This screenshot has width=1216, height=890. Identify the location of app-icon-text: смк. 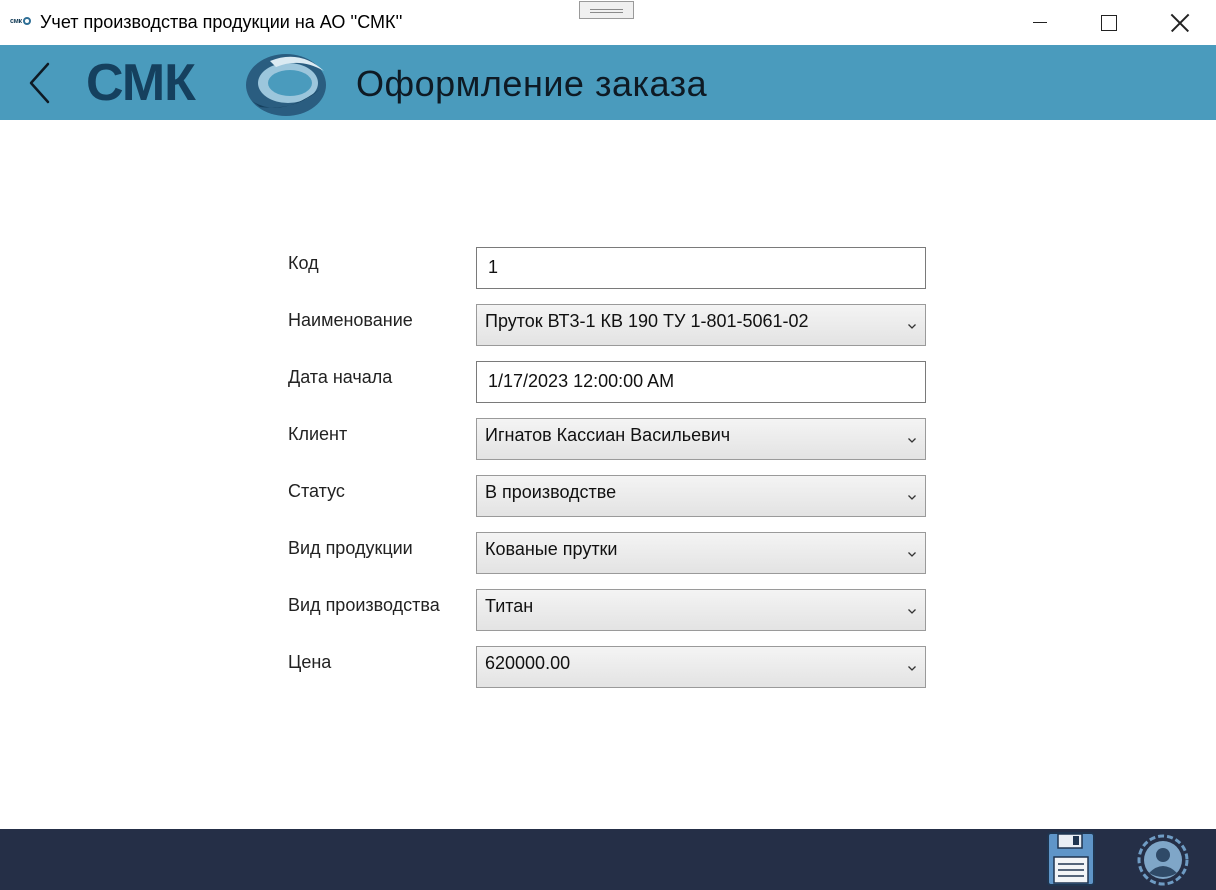
(16, 21).